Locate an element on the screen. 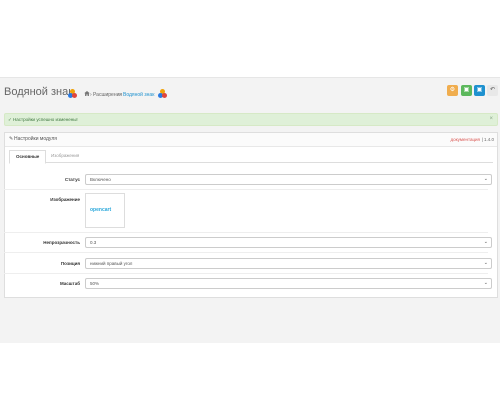  pencil-icon: ✎ is located at coordinates (11, 139).